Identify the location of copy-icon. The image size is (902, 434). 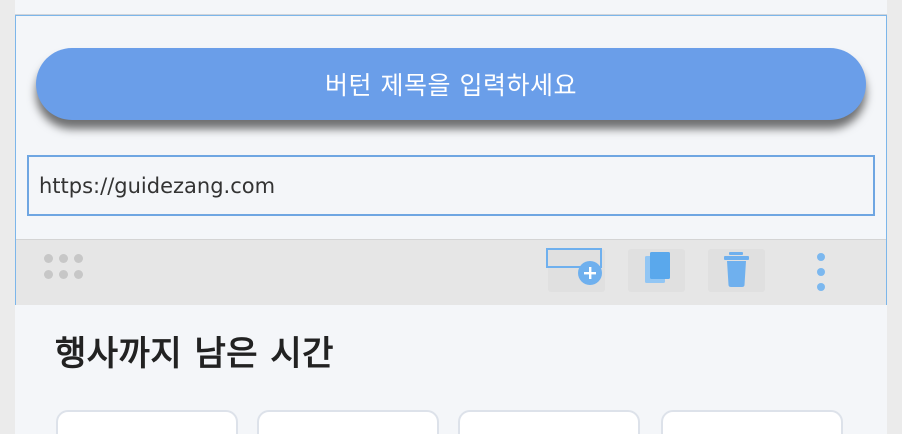
(657, 267).